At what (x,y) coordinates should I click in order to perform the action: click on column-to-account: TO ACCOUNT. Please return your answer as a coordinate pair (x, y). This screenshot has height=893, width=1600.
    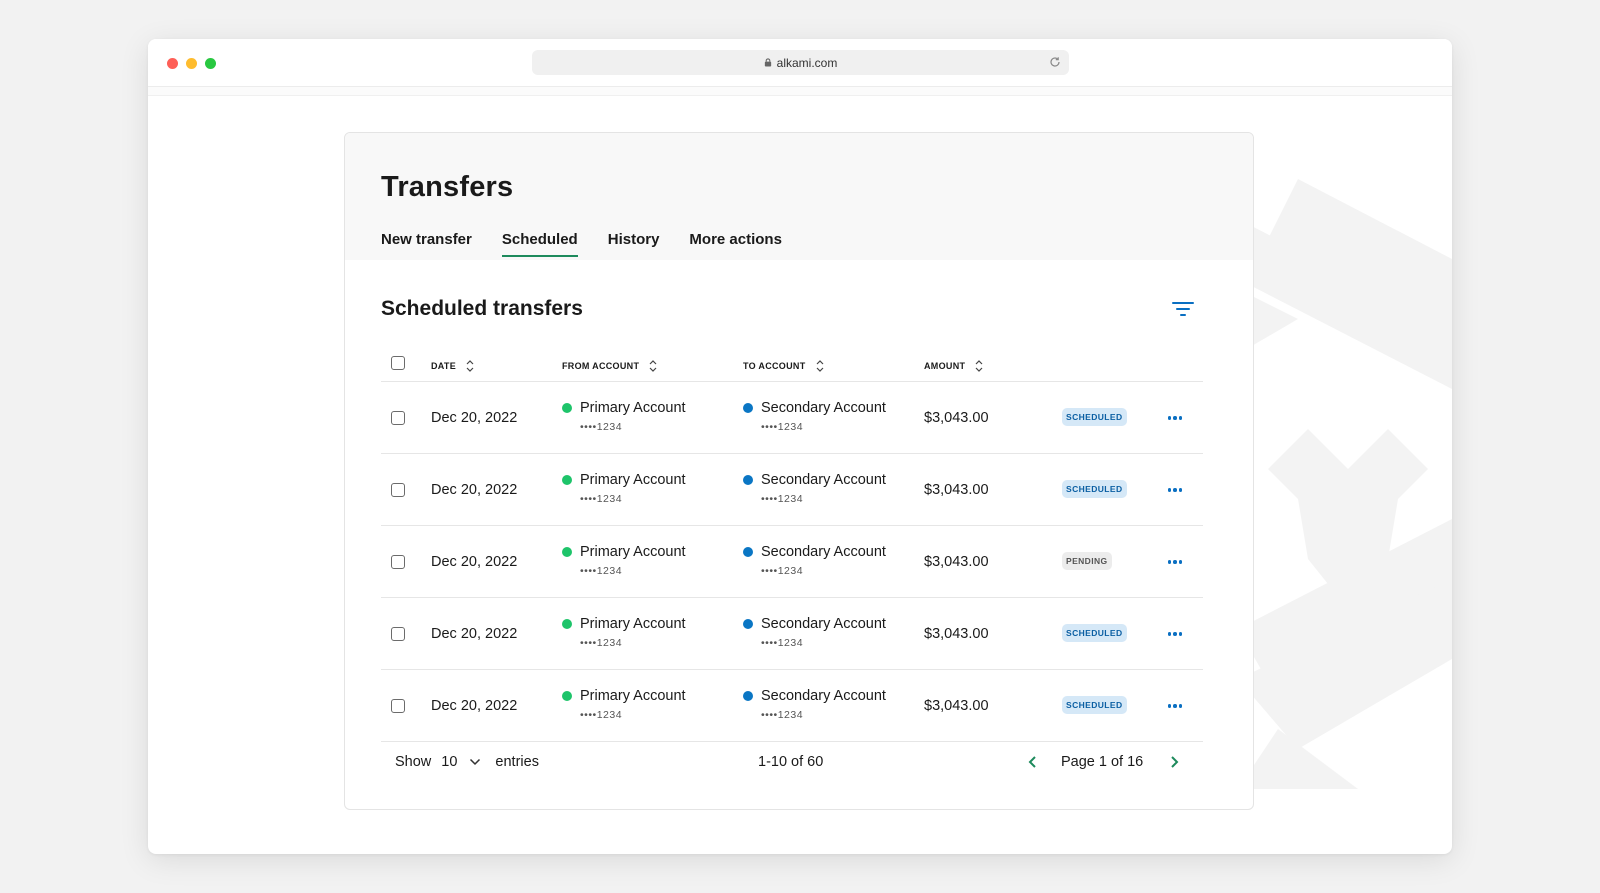
    Looking at the image, I should click on (783, 366).